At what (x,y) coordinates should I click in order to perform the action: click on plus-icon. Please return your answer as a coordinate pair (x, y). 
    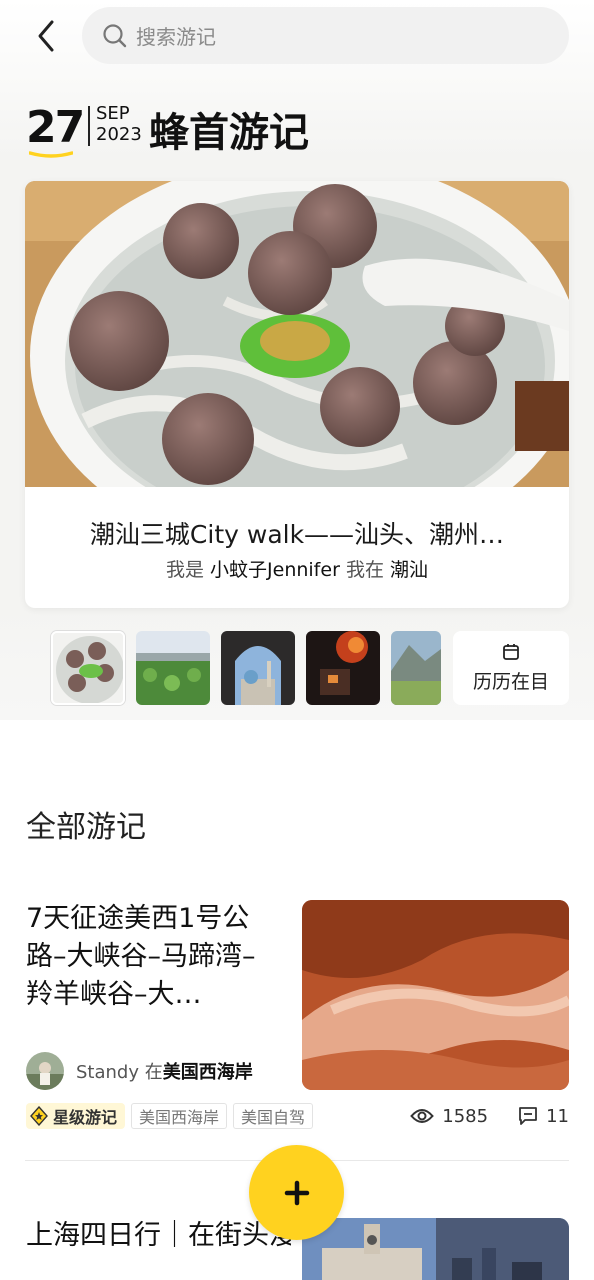
    Looking at the image, I should click on (296, 1192).